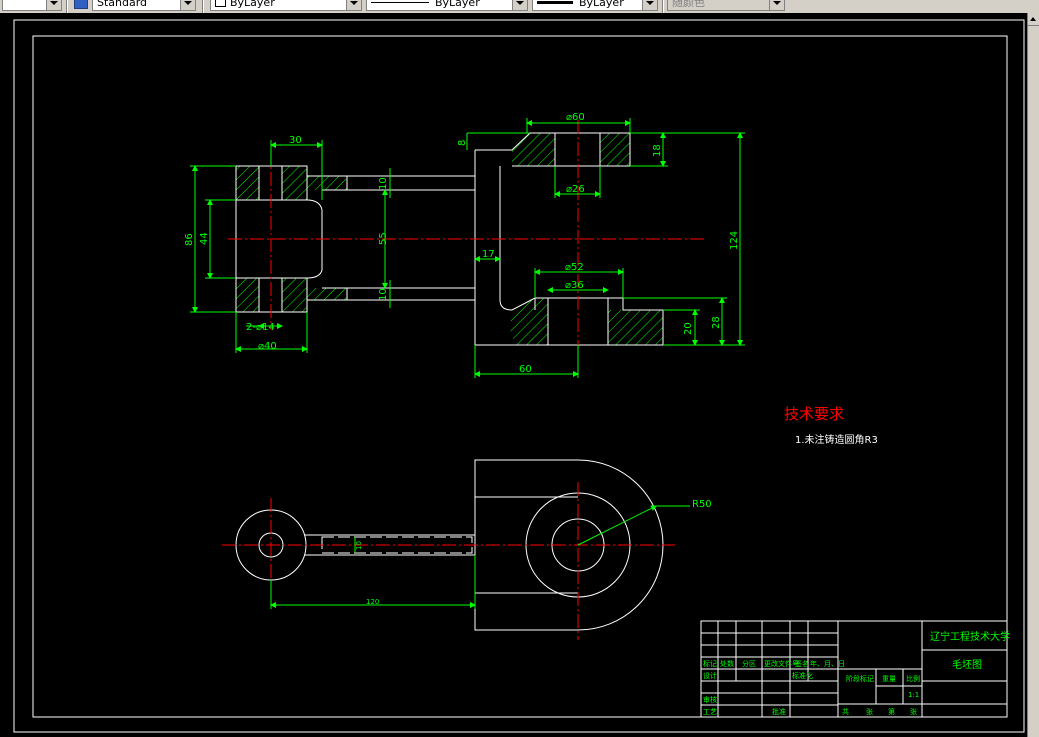  Describe the element at coordinates (913, 695) in the screenshot. I see `tb-scale-value: 1:1` at that location.